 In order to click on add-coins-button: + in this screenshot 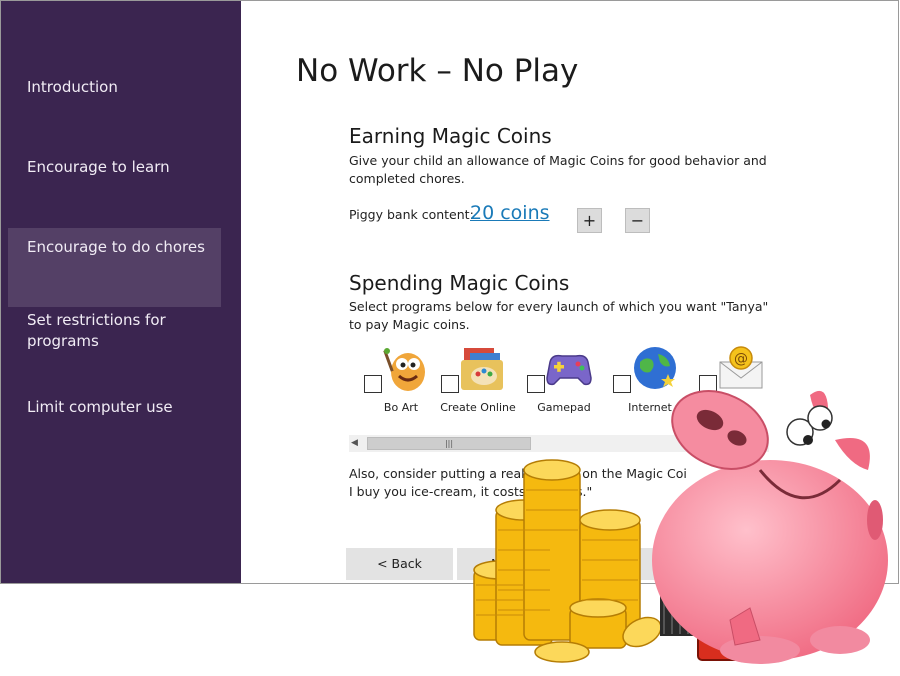, I will do `click(589, 220)`.